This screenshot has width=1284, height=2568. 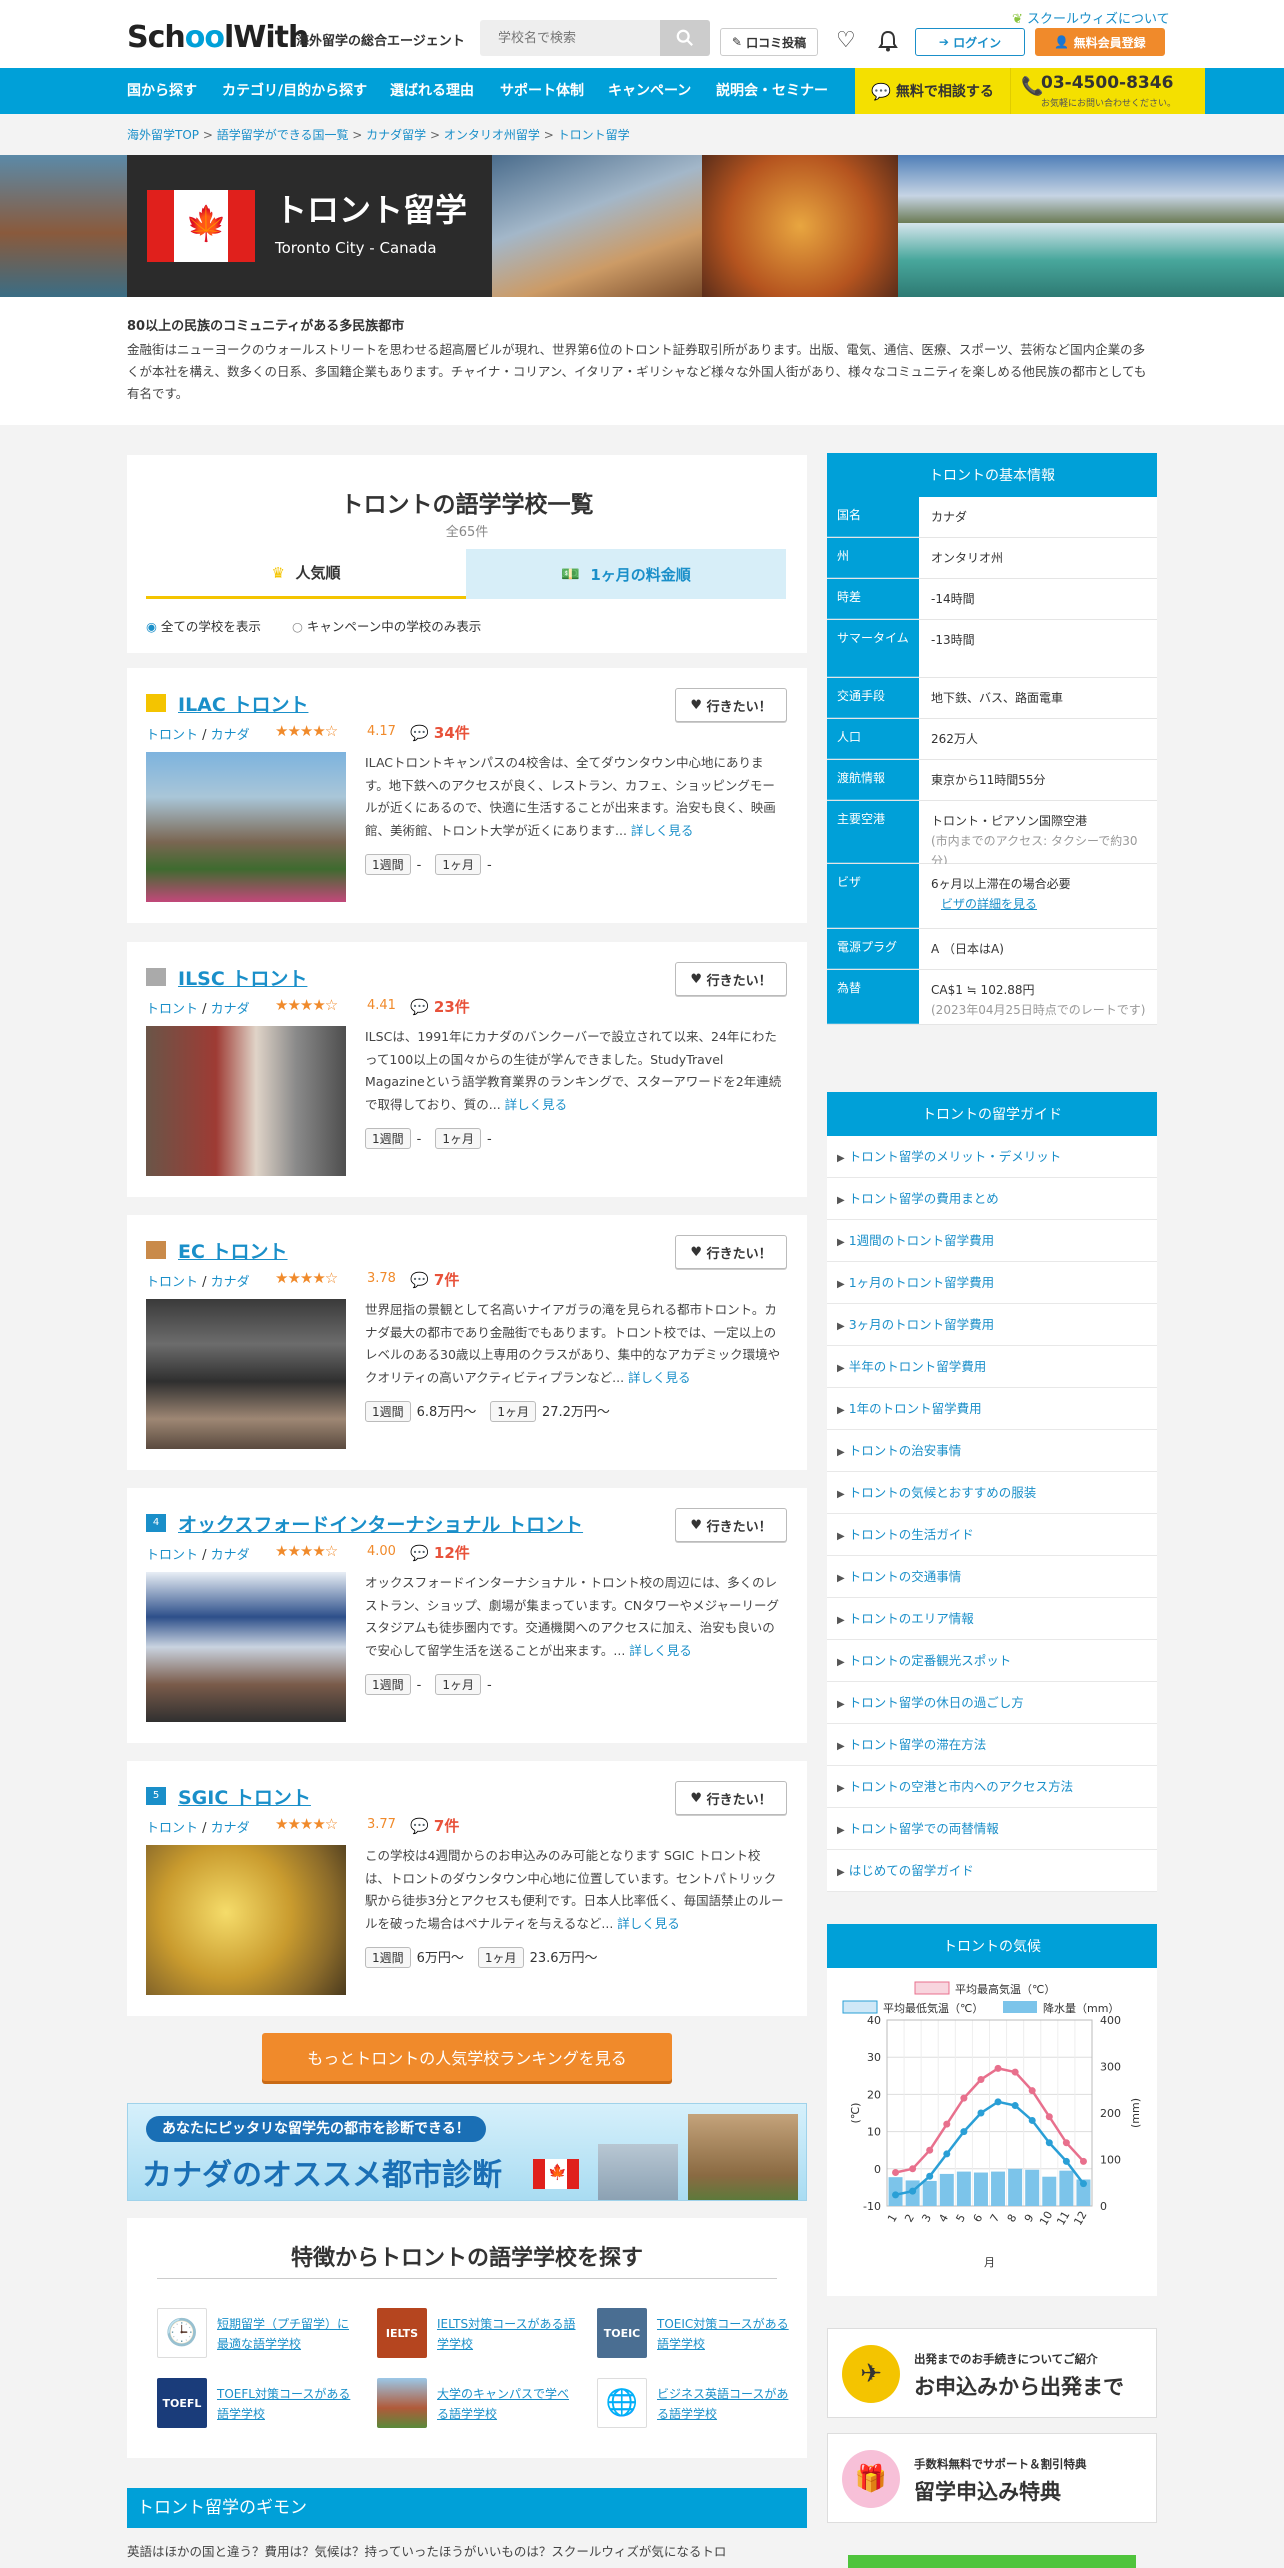 What do you see at coordinates (257, 2338) in the screenshot?
I see `feature-short-term: 🕒 短期留学（プチ留学）に最適な語学学校` at bounding box center [257, 2338].